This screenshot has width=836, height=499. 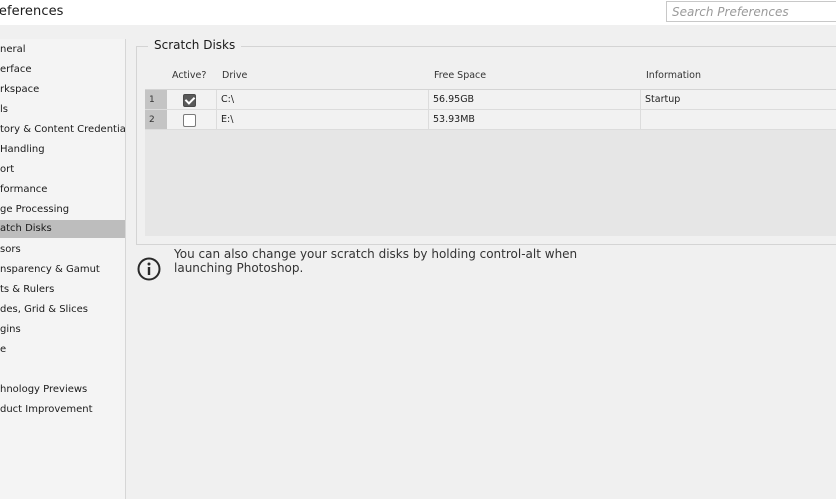 What do you see at coordinates (26, 228) in the screenshot?
I see `sidebar-item-label: atch Disks` at bounding box center [26, 228].